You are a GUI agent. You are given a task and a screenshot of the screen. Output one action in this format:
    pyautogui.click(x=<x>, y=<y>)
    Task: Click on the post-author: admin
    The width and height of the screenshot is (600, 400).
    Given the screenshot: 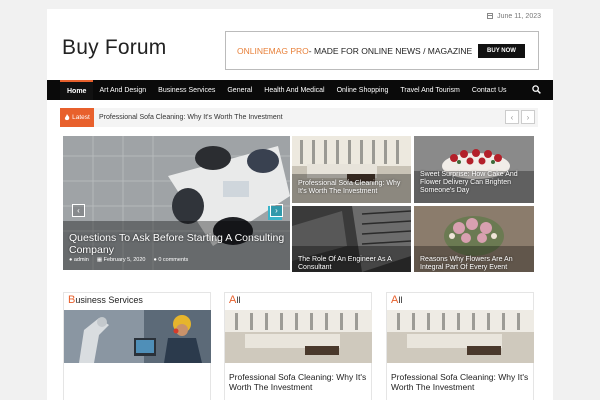 What is the action you would take?
    pyautogui.click(x=81, y=260)
    